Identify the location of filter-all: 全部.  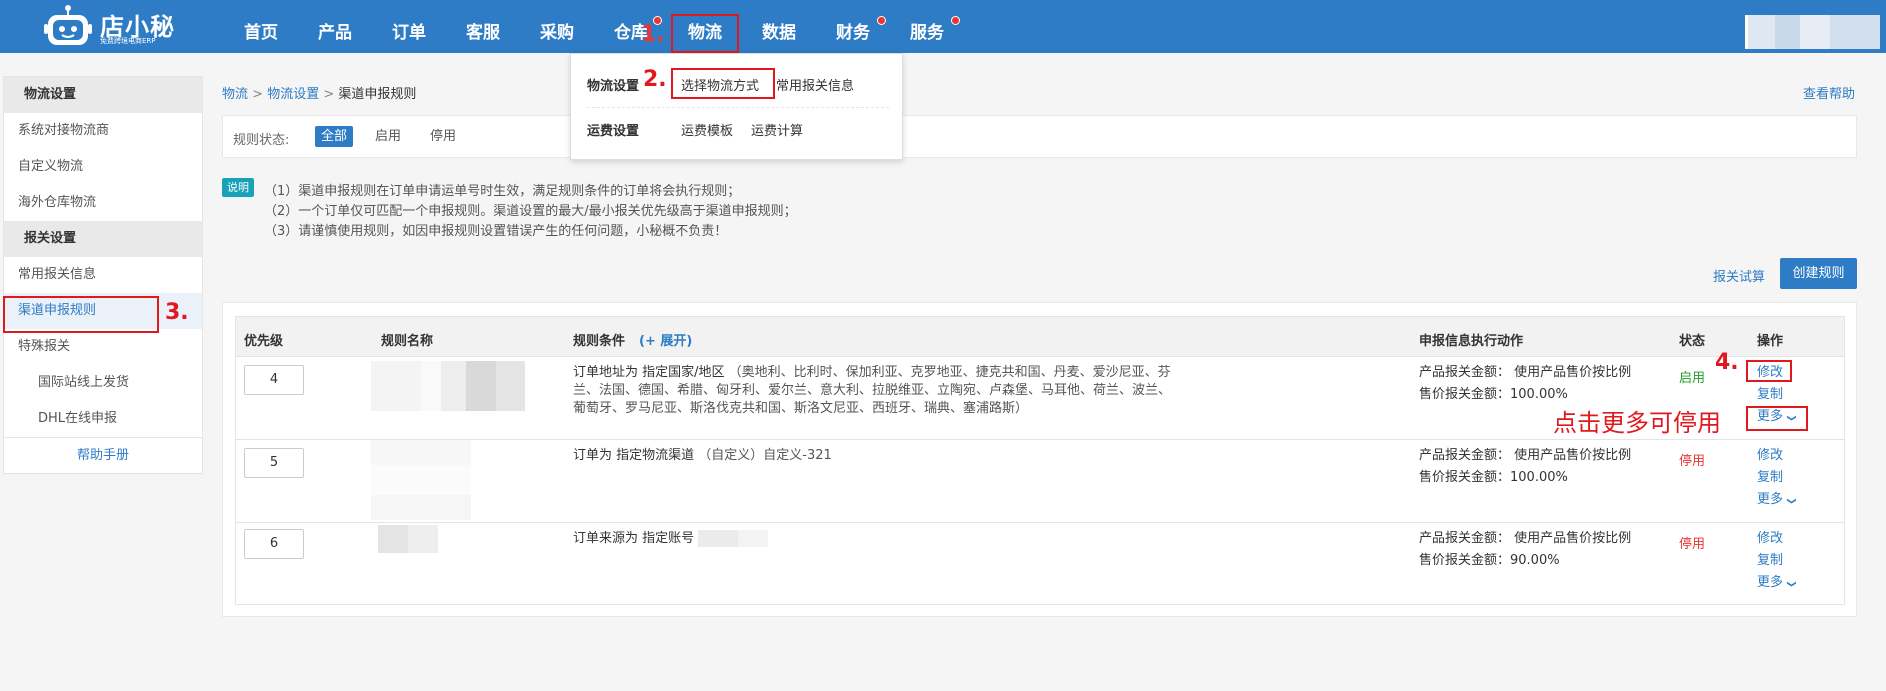
(334, 136).